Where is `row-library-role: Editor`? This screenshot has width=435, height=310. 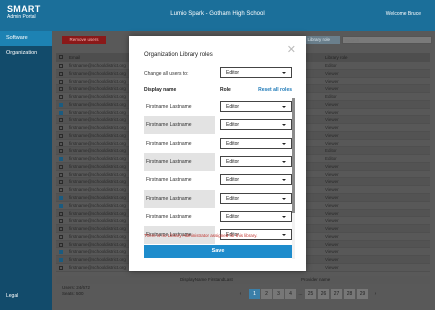
row-library-role: Editor is located at coordinates (331, 97).